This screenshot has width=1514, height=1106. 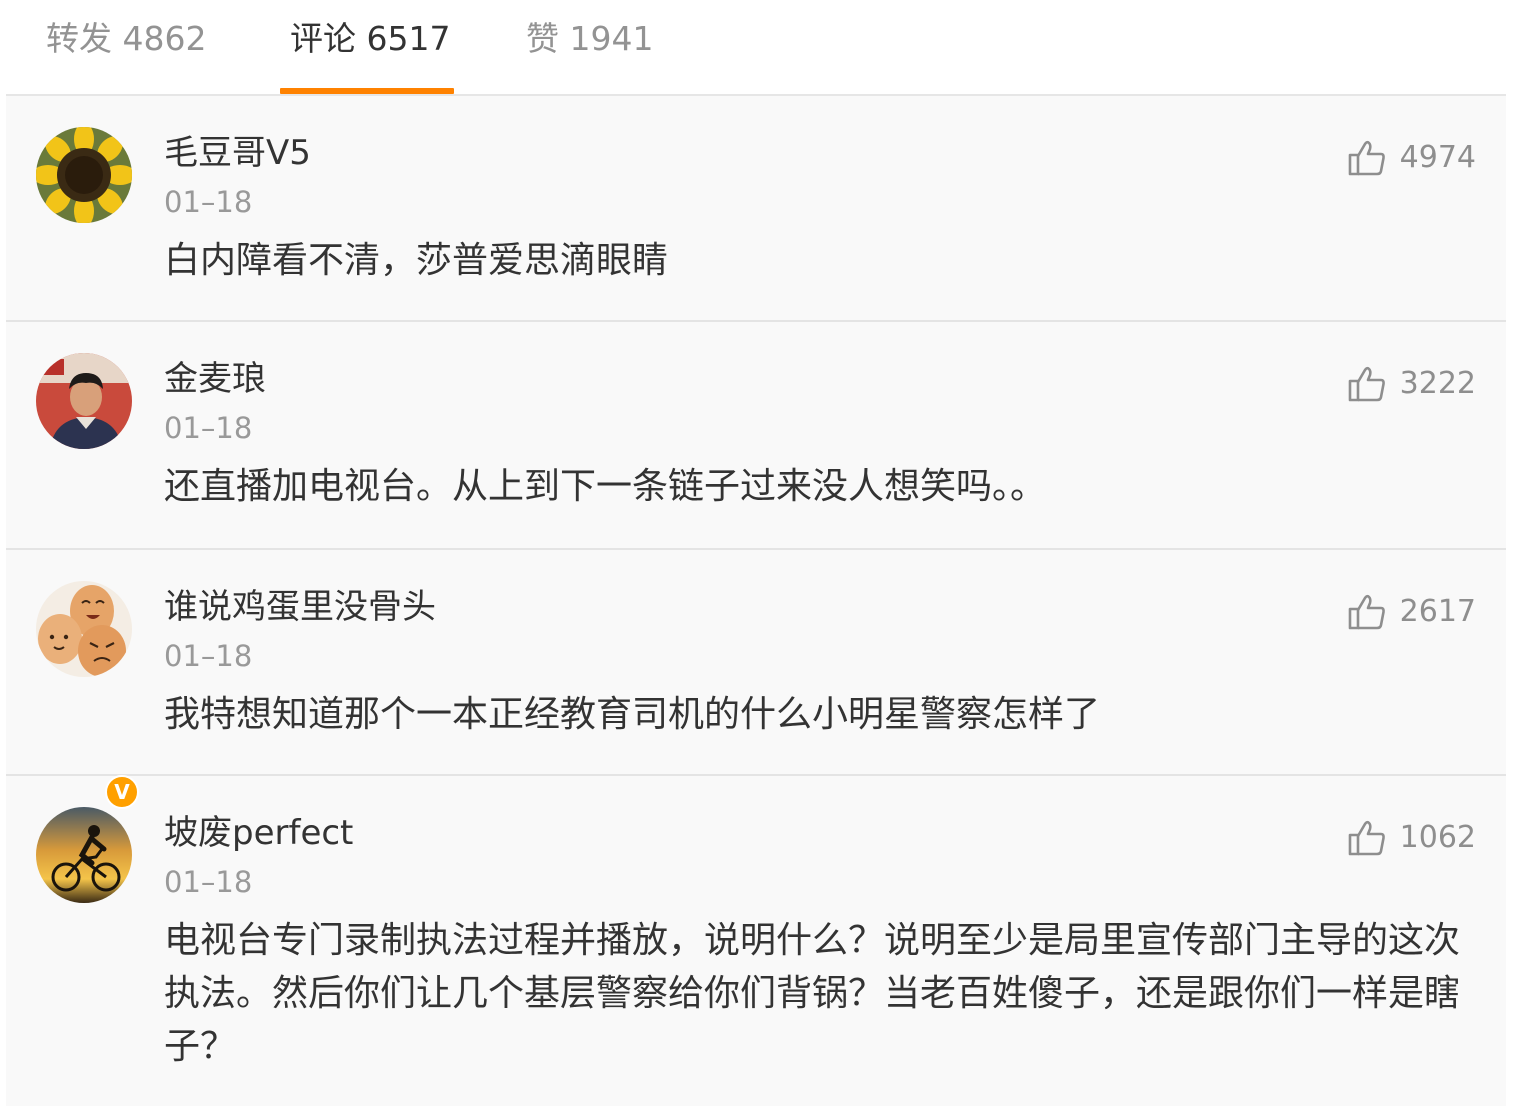 What do you see at coordinates (367, 91) in the screenshot?
I see `active-tab-indicator` at bounding box center [367, 91].